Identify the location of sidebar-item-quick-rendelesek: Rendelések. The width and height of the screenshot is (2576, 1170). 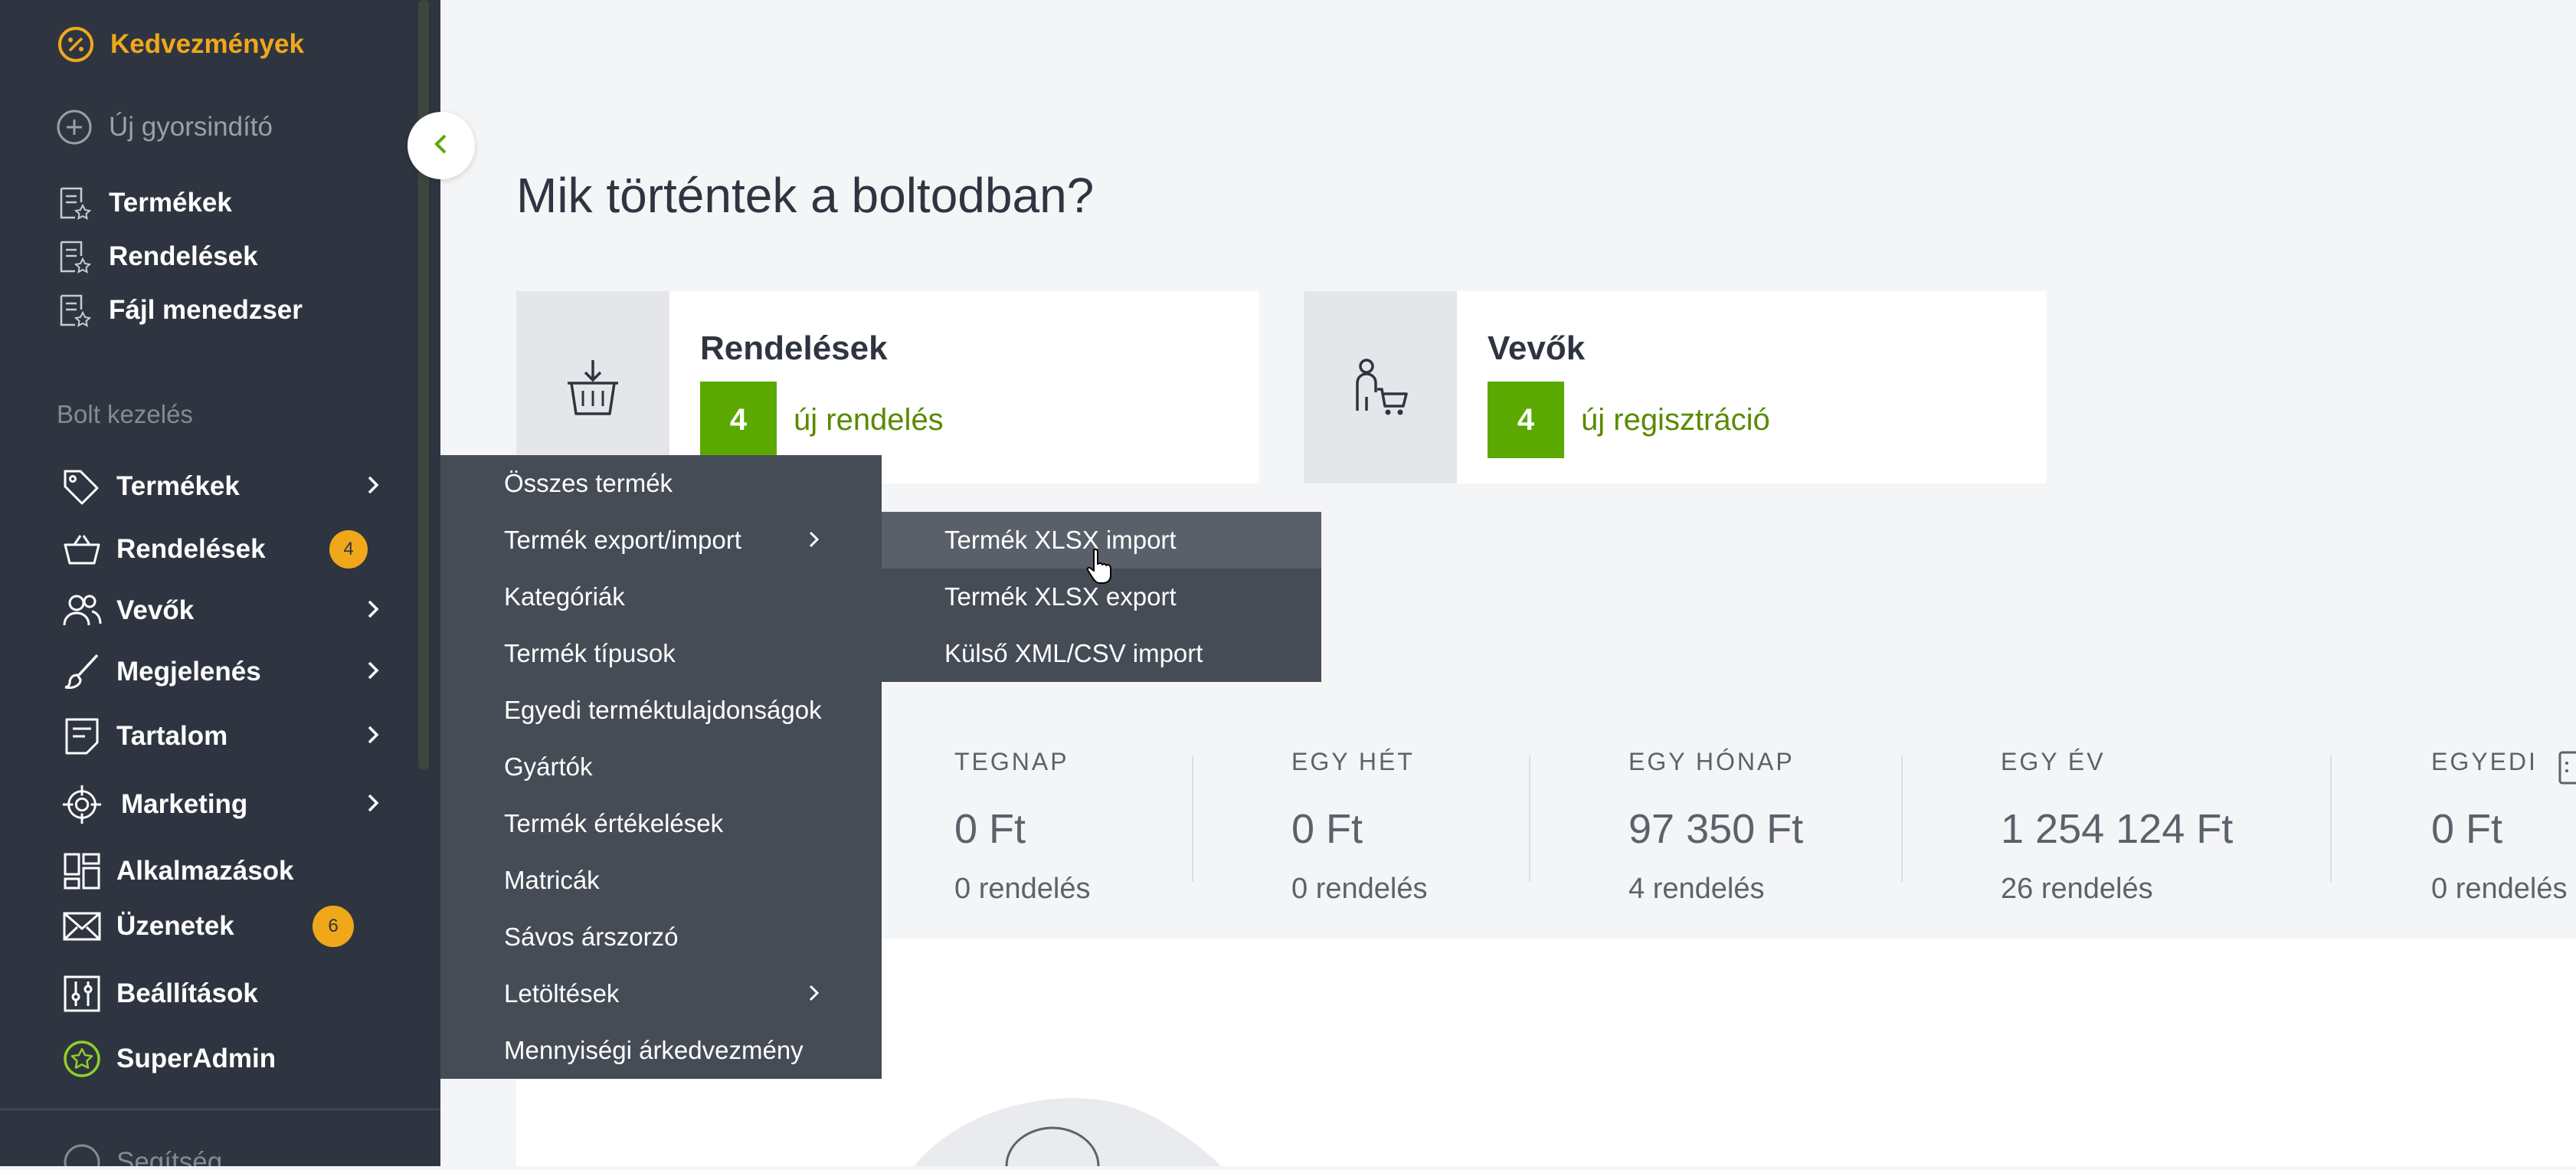
(156, 256).